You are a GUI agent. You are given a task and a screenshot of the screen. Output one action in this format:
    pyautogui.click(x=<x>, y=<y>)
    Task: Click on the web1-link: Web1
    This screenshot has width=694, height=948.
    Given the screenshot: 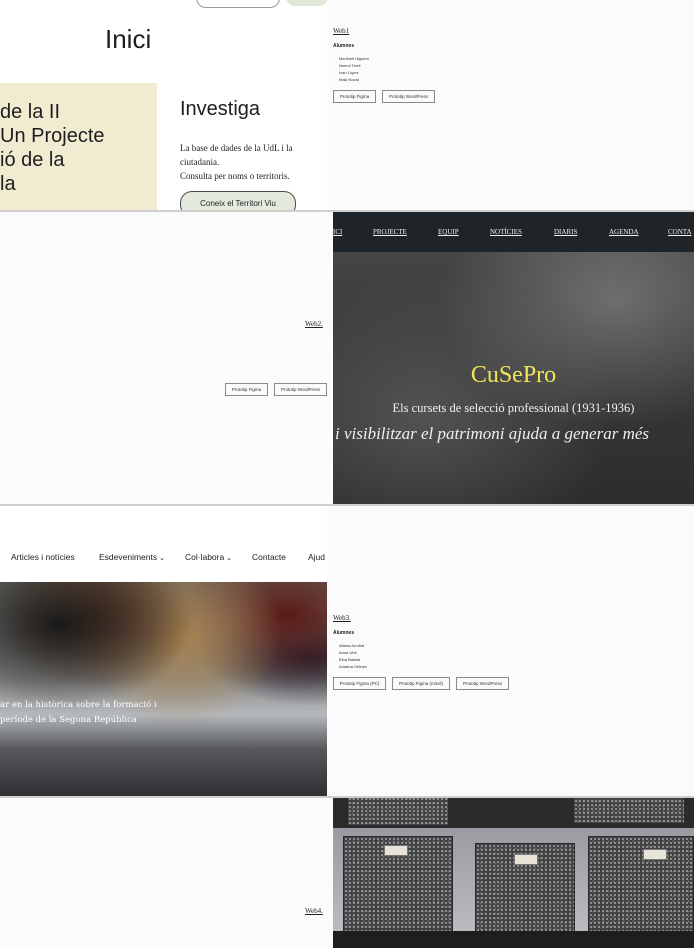 What is the action you would take?
    pyautogui.click(x=341, y=31)
    